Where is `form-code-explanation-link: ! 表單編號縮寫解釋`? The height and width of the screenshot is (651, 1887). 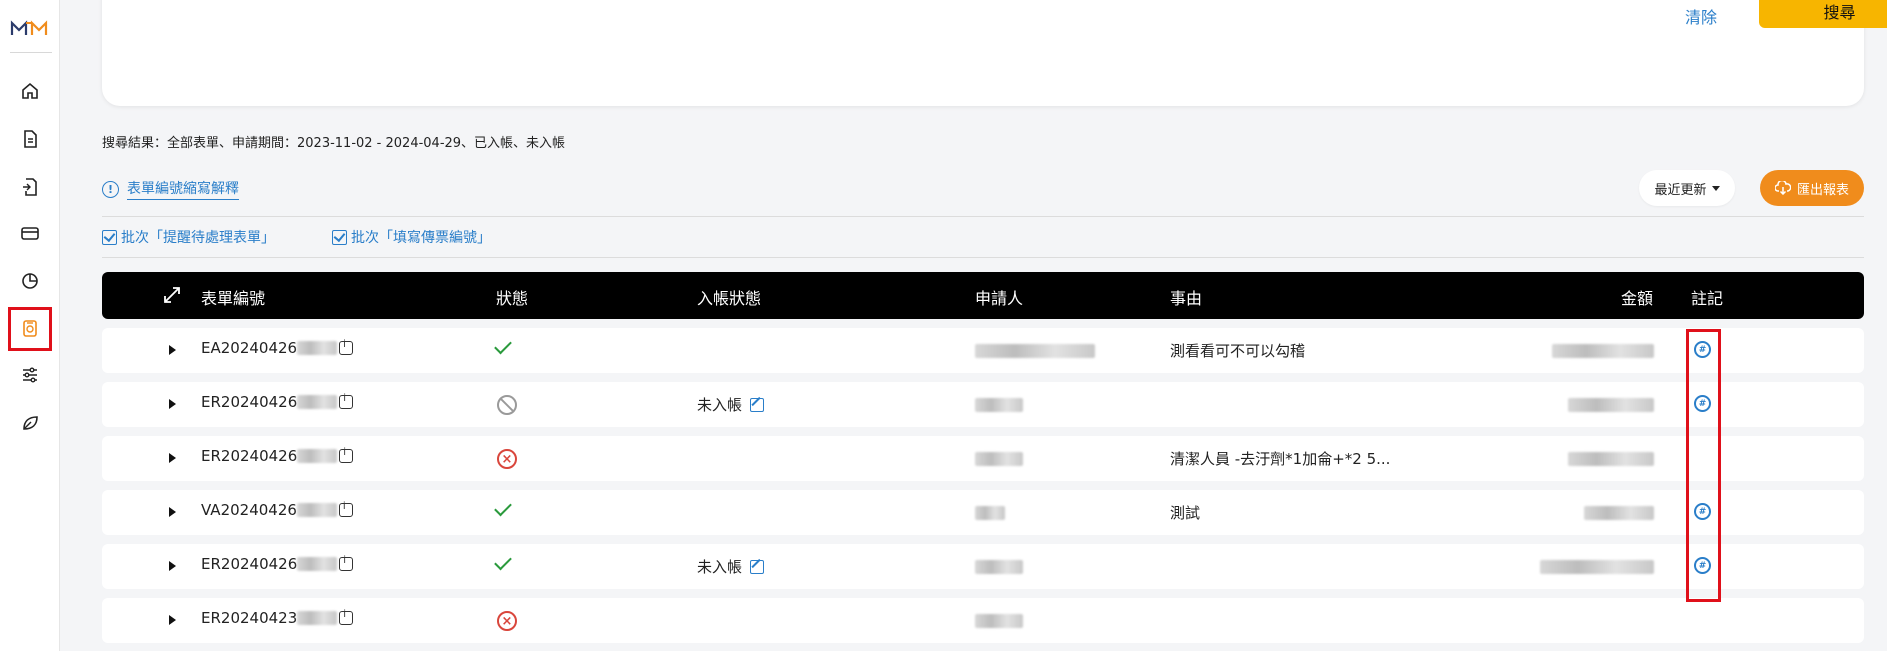
form-code-explanation-link: ! 表單編號縮寫解釋 is located at coordinates (170, 189).